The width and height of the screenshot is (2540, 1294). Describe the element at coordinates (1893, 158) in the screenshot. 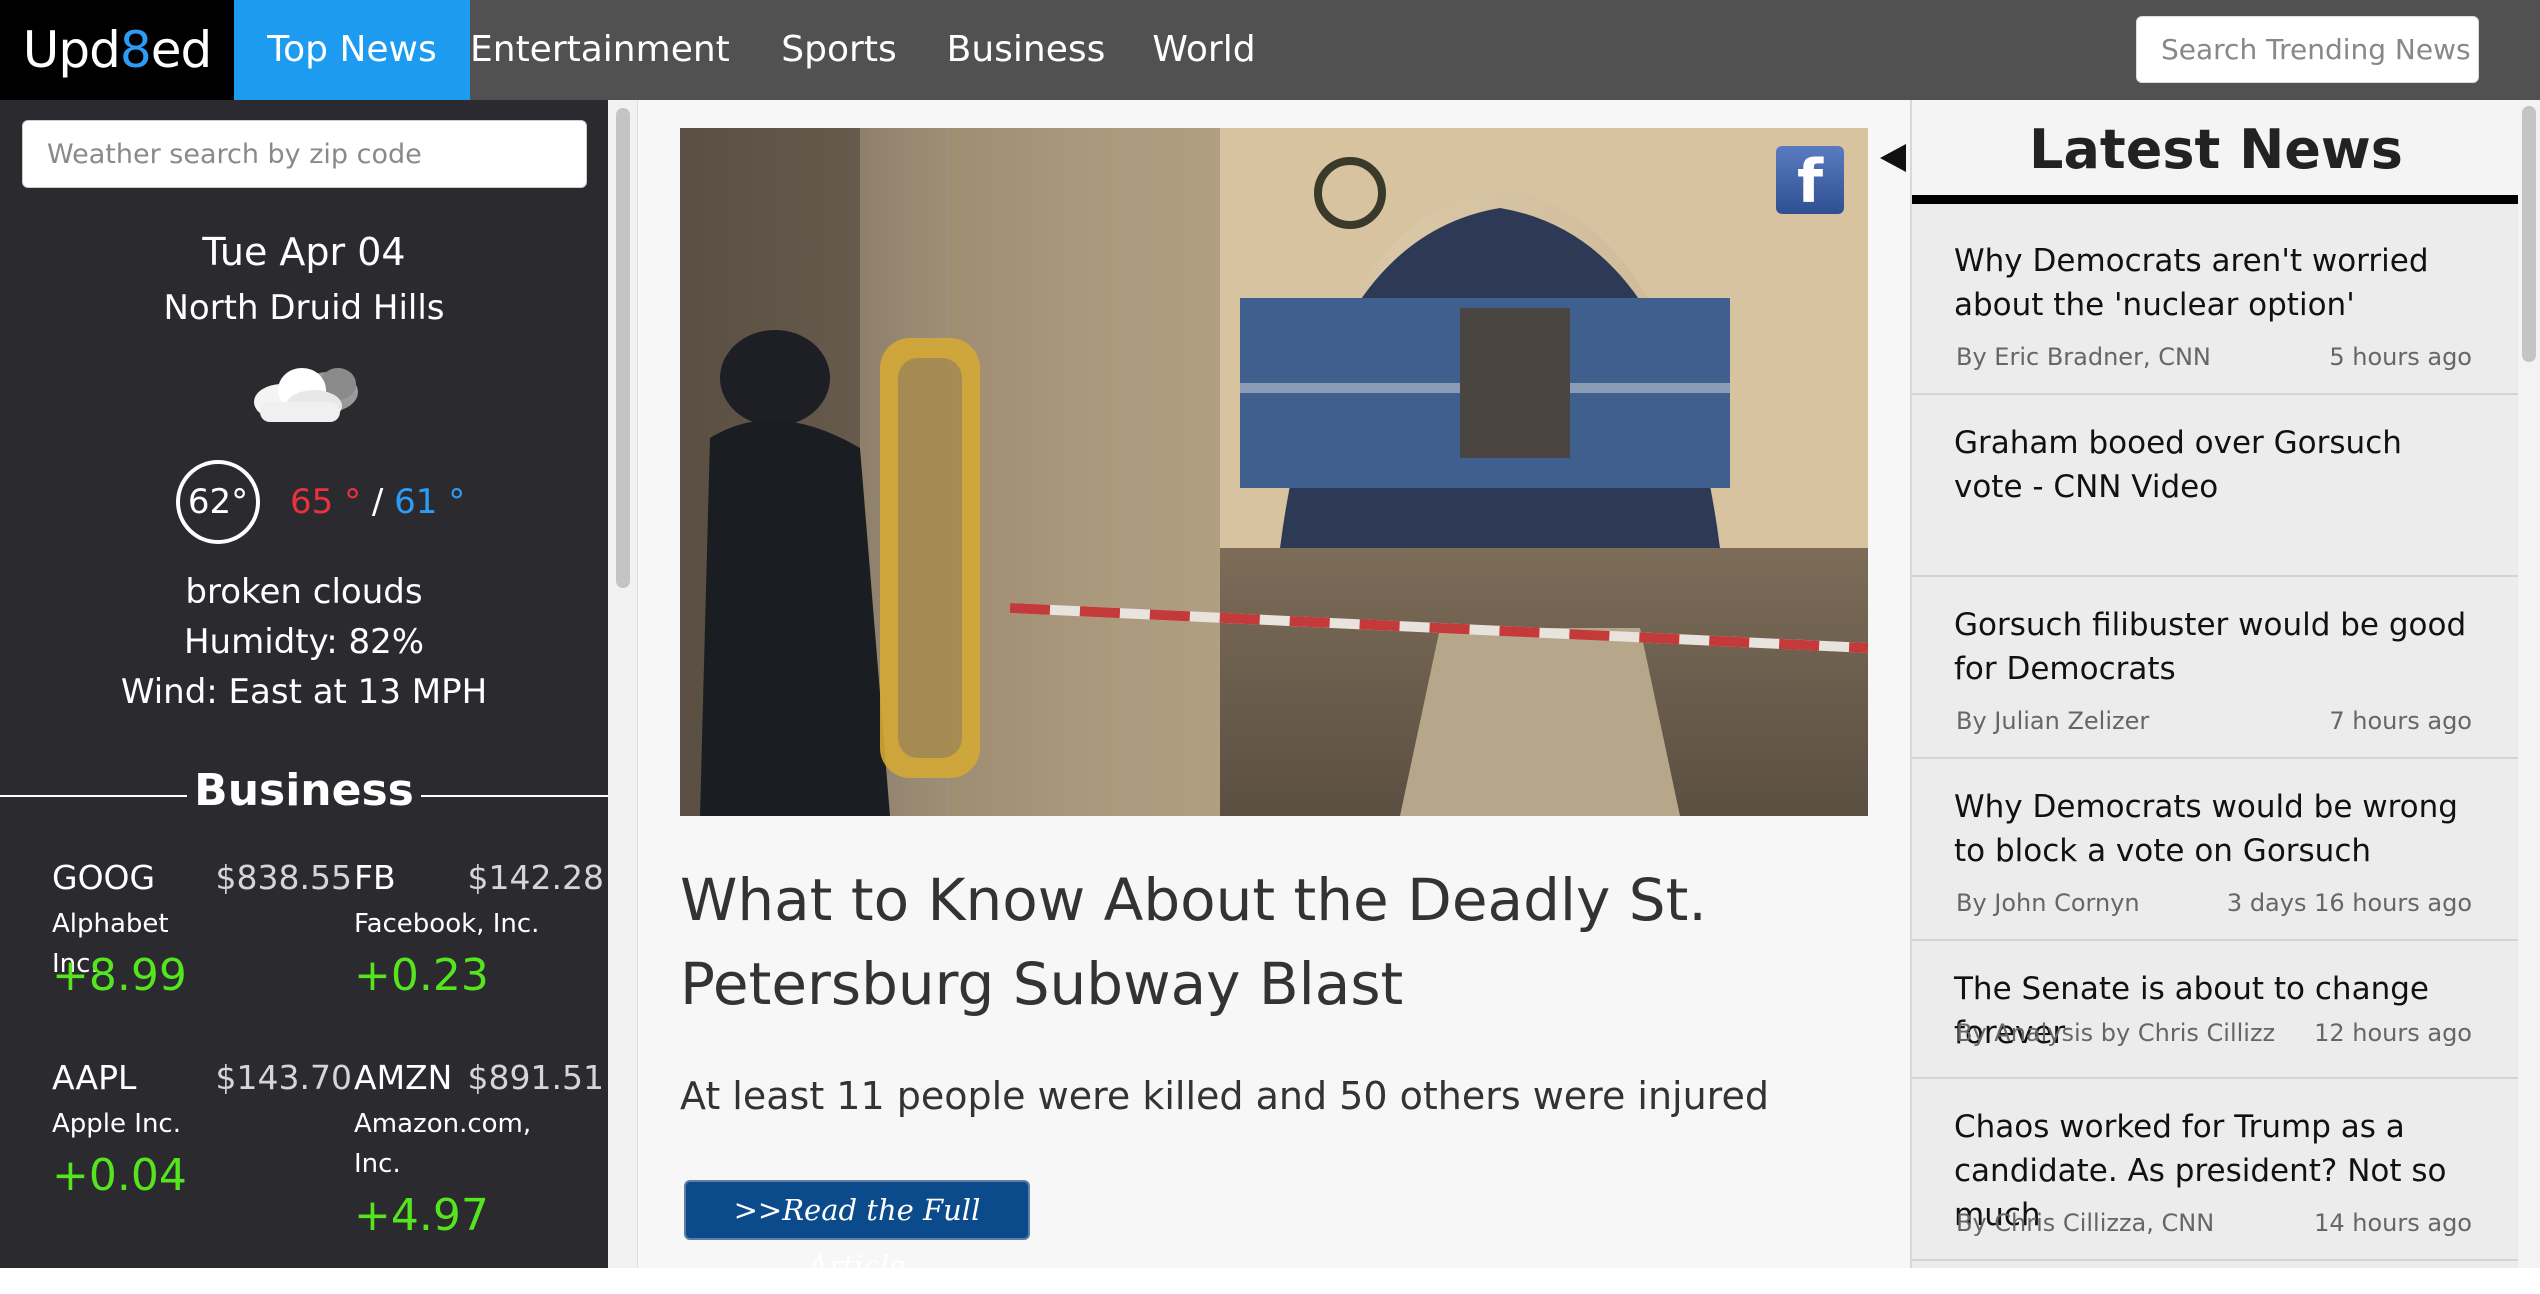

I see `collapse-arrow-icon` at that location.